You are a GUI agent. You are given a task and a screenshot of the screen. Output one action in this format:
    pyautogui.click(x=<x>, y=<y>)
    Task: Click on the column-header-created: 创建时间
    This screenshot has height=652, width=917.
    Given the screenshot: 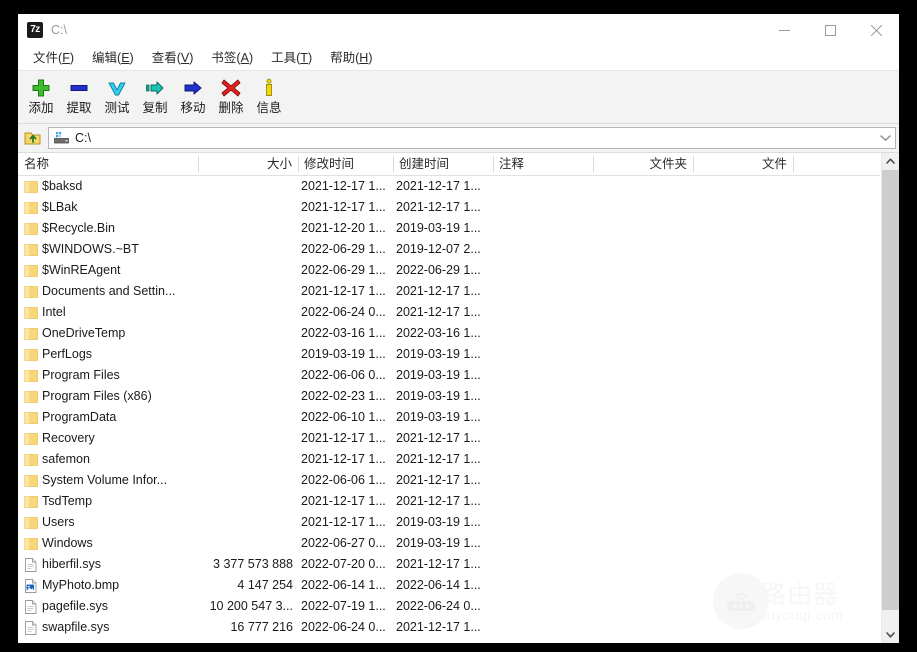 What is the action you would take?
    pyautogui.click(x=443, y=164)
    